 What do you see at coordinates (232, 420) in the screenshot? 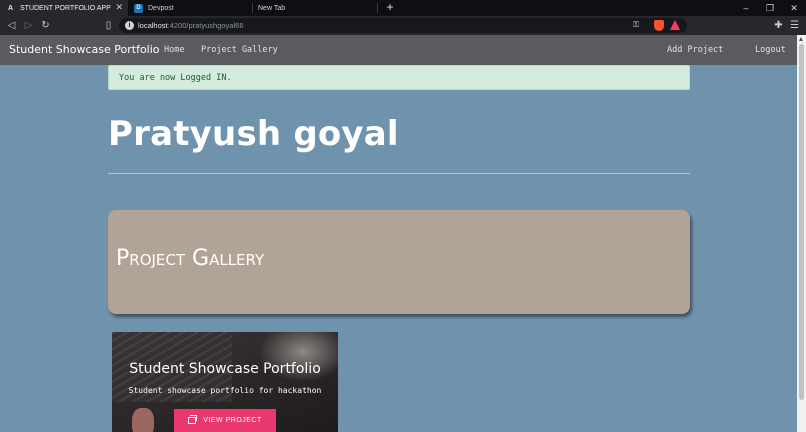
I see `view-project-label: VIEW PROJECT` at bounding box center [232, 420].